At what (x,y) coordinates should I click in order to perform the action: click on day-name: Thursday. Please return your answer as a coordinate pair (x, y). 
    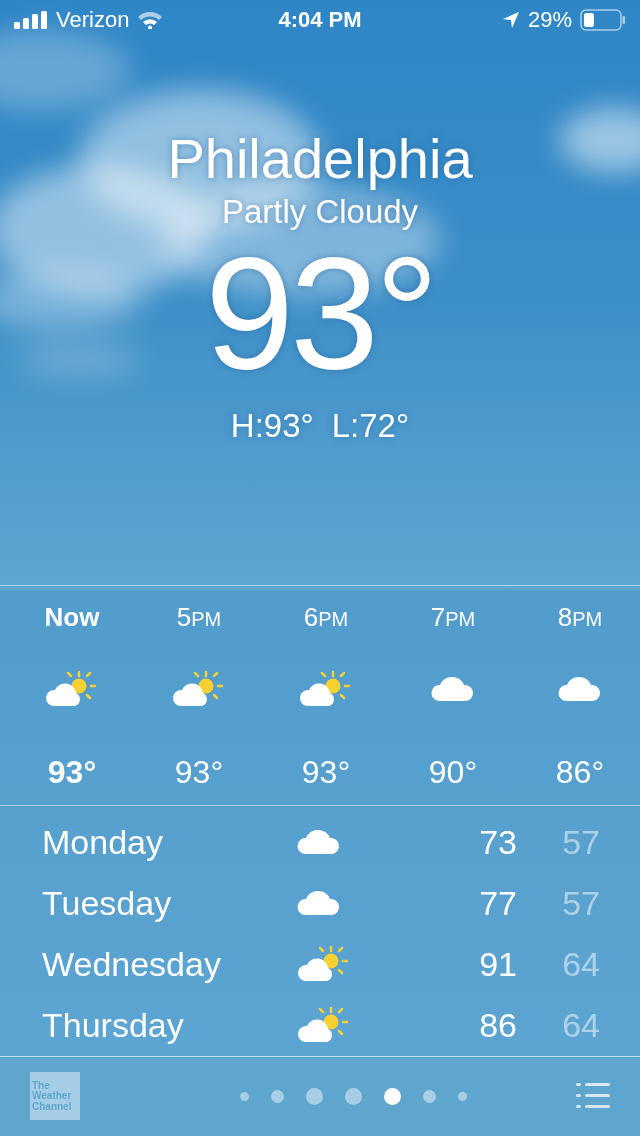
    Looking at the image, I should click on (113, 1025).